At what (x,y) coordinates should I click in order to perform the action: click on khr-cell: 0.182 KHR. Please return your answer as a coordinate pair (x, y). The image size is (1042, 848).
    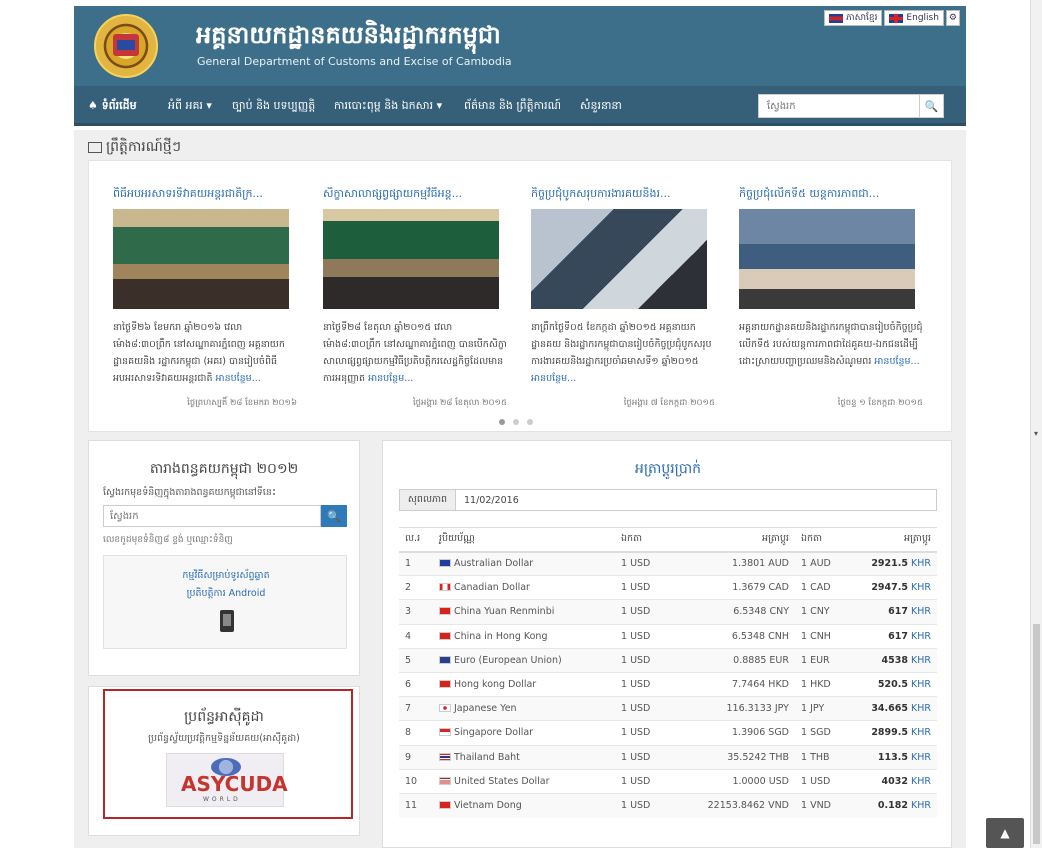
    Looking at the image, I should click on (894, 805).